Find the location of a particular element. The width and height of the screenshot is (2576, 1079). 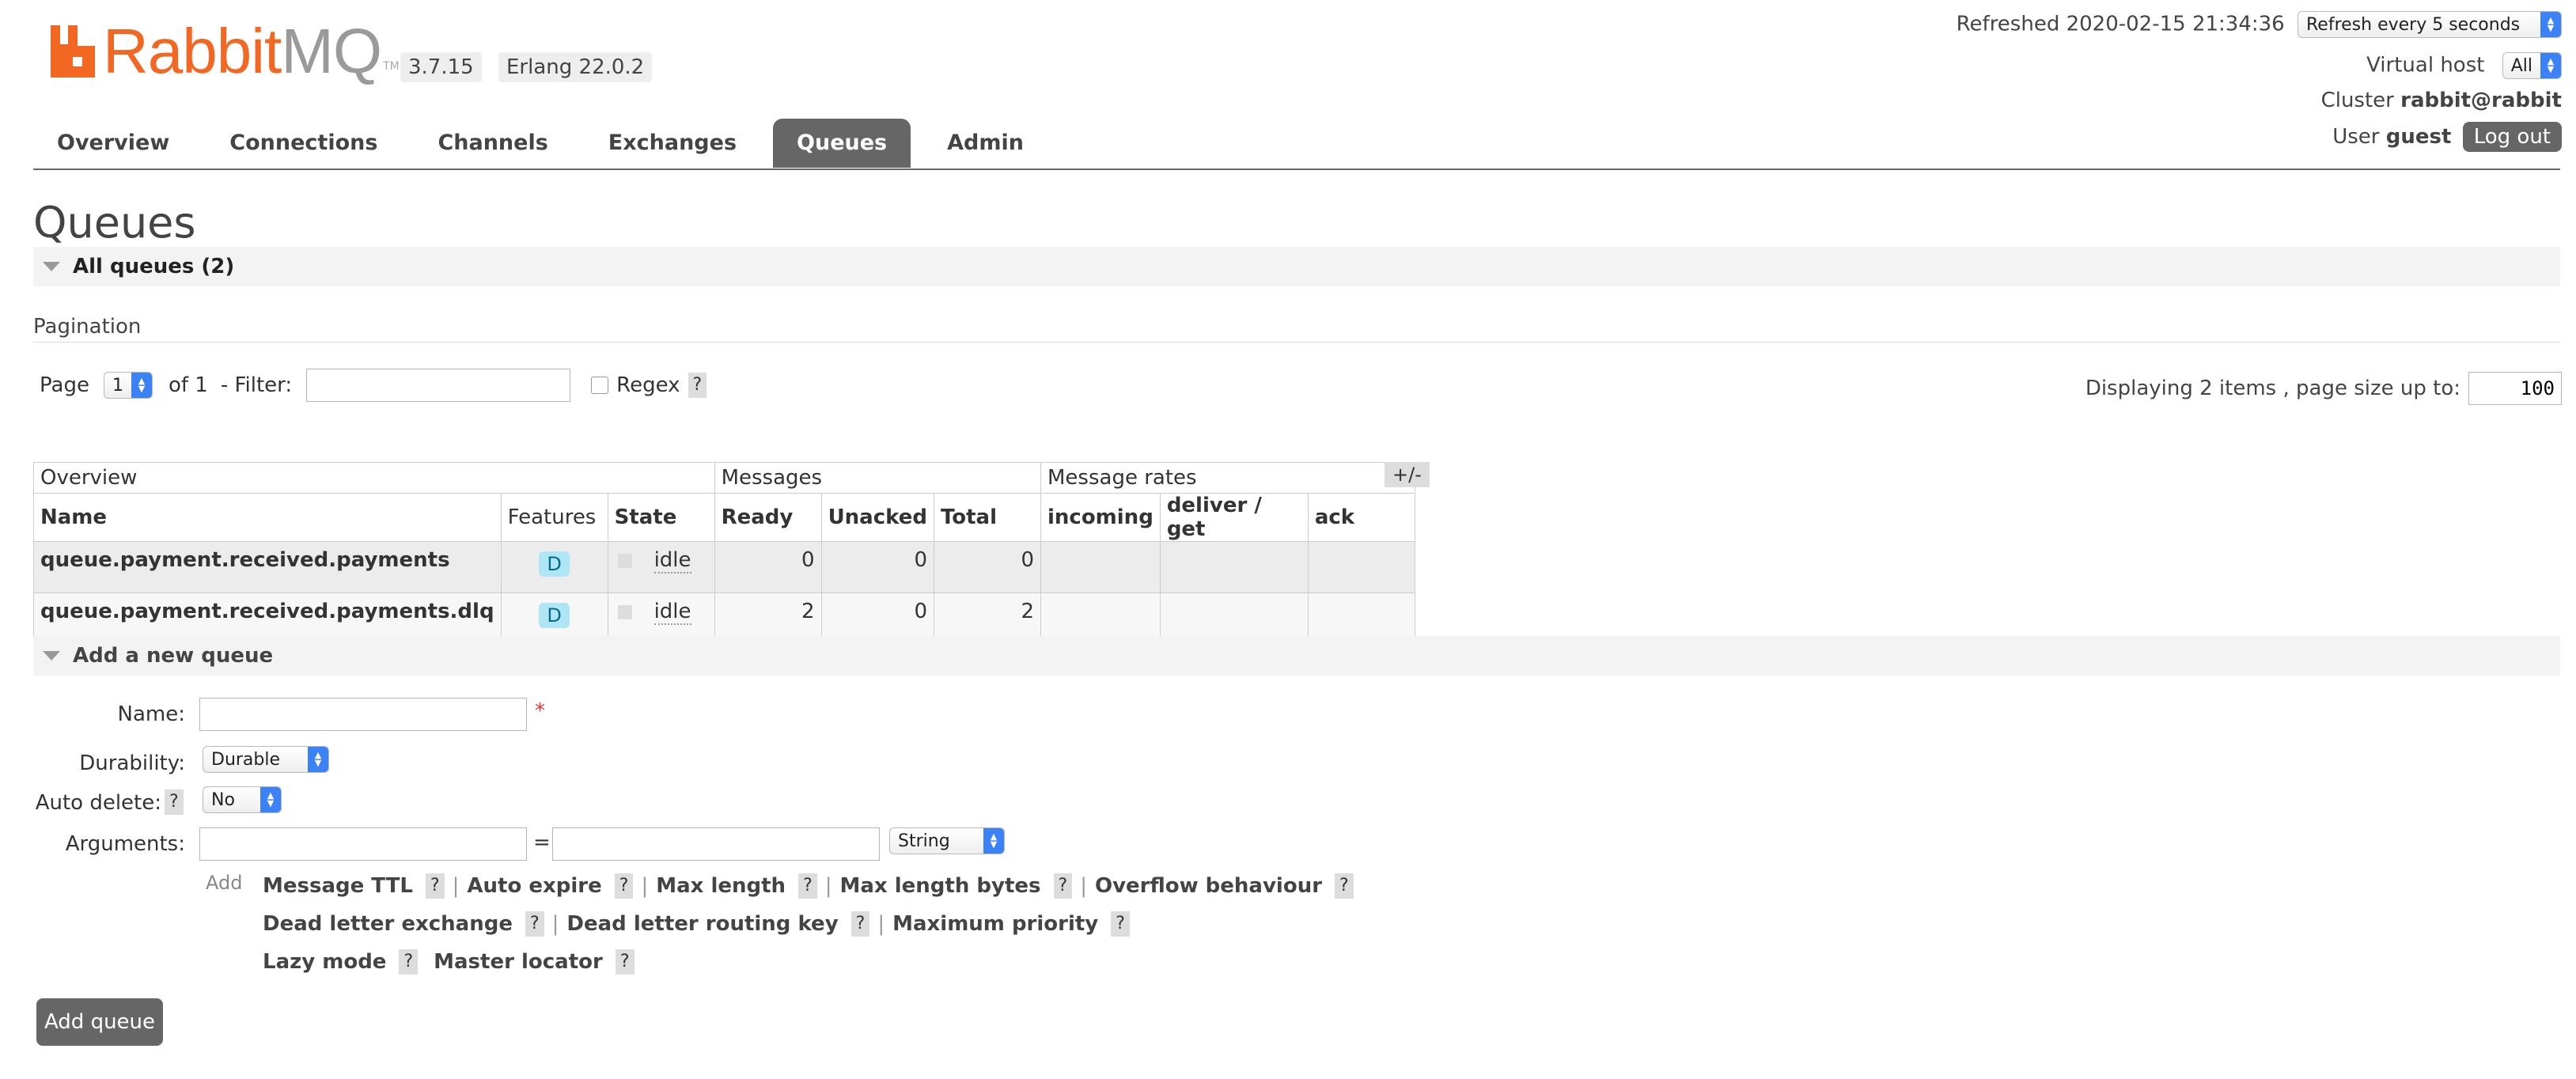

page-title: Queues is located at coordinates (114, 223).